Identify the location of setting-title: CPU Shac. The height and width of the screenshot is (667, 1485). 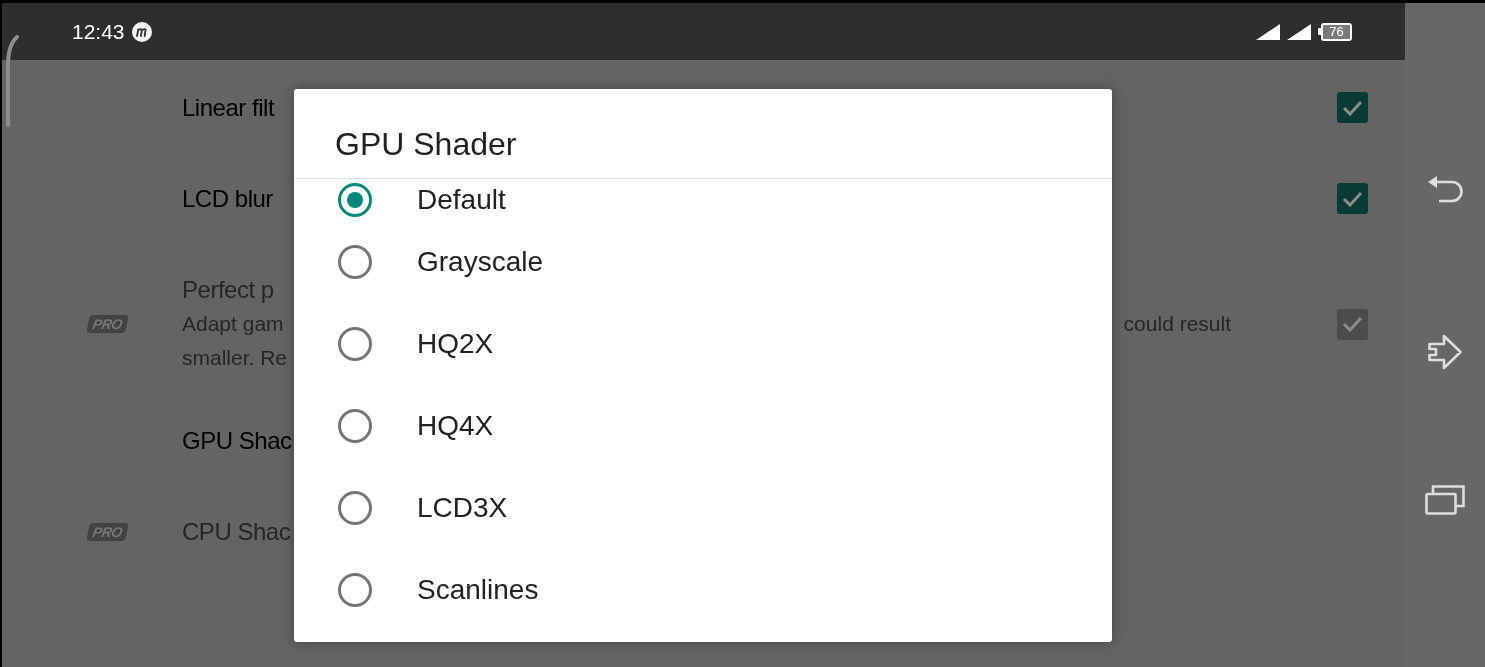
(236, 531).